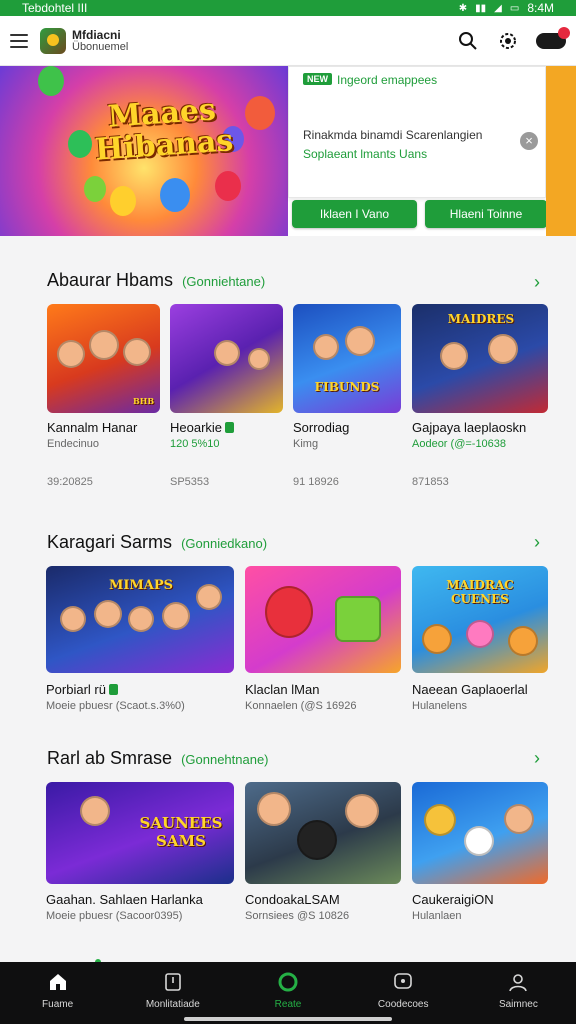 The width and height of the screenshot is (576, 1024). What do you see at coordinates (288, 982) in the screenshot?
I see `ring-icon` at bounding box center [288, 982].